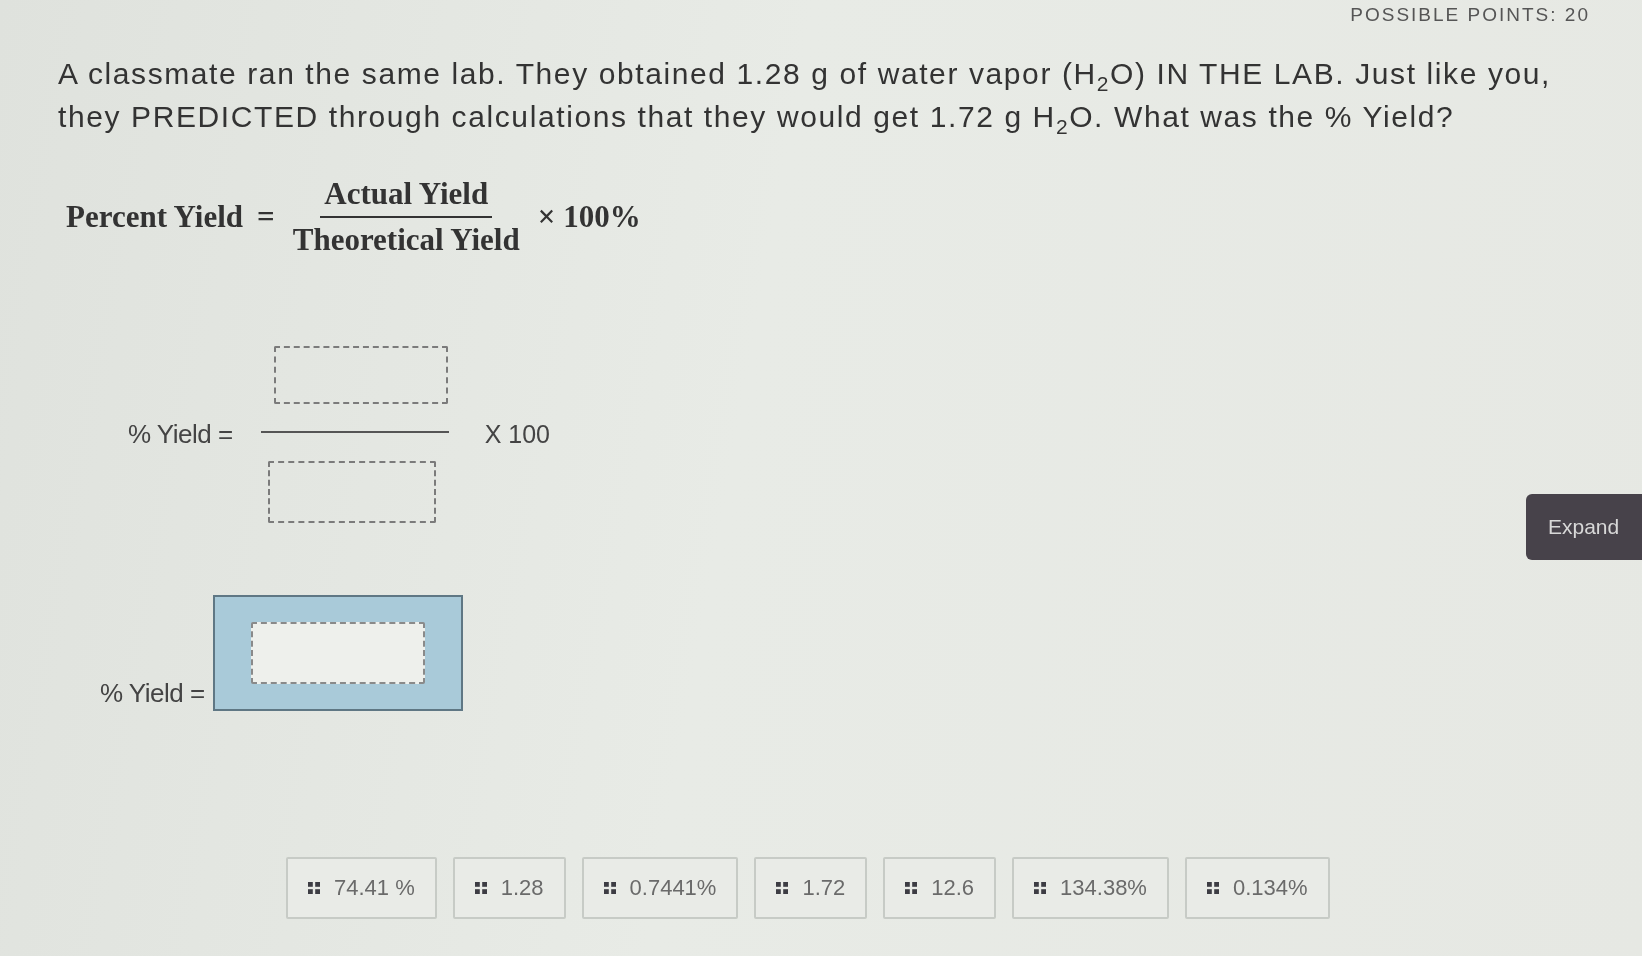 The height and width of the screenshot is (956, 1642). What do you see at coordinates (509, 888) in the screenshot?
I see `answer-choice: 1.28` at bounding box center [509, 888].